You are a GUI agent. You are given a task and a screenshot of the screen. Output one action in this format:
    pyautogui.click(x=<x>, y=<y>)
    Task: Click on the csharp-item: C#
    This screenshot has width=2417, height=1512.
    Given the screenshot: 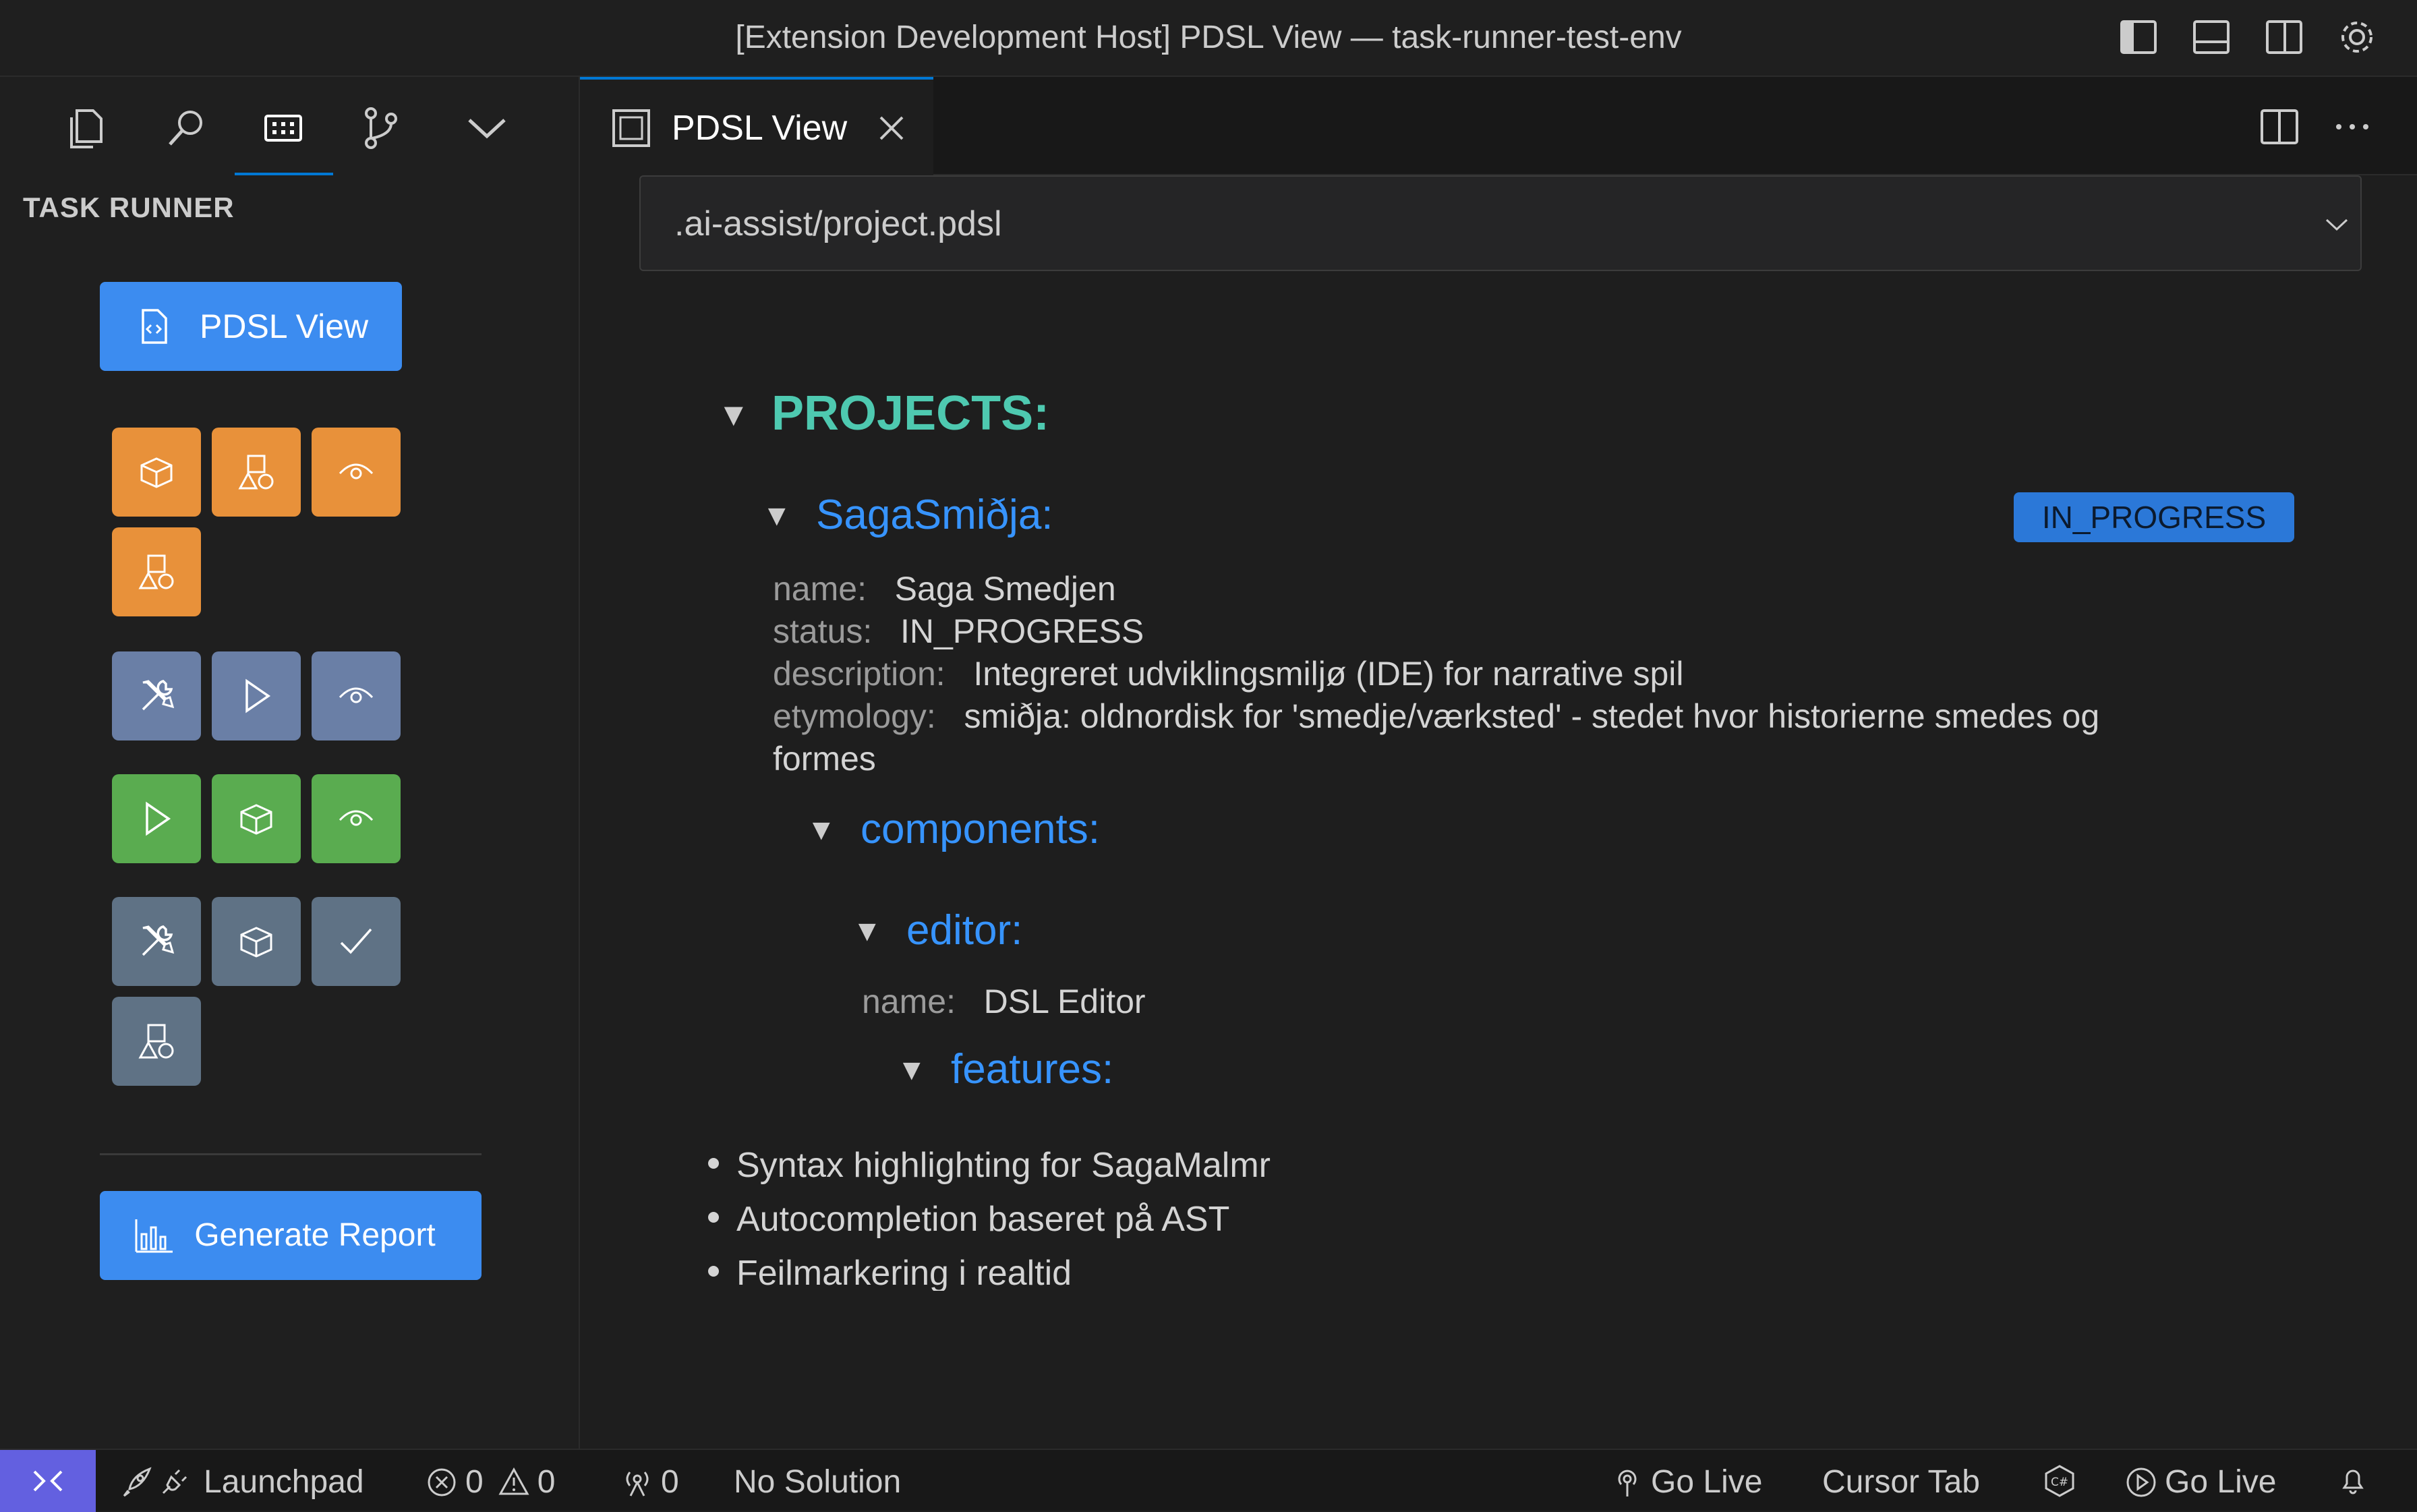 What is the action you would take?
    pyautogui.click(x=2059, y=1481)
    